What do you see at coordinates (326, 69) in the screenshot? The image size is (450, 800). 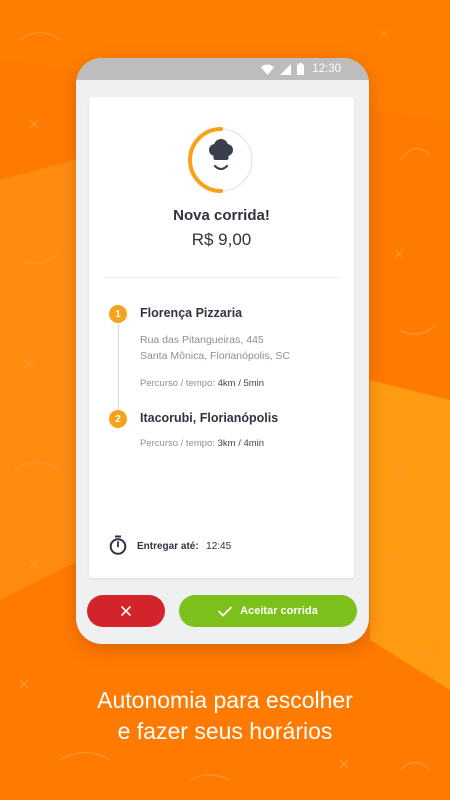 I see `status-time: 12:30` at bounding box center [326, 69].